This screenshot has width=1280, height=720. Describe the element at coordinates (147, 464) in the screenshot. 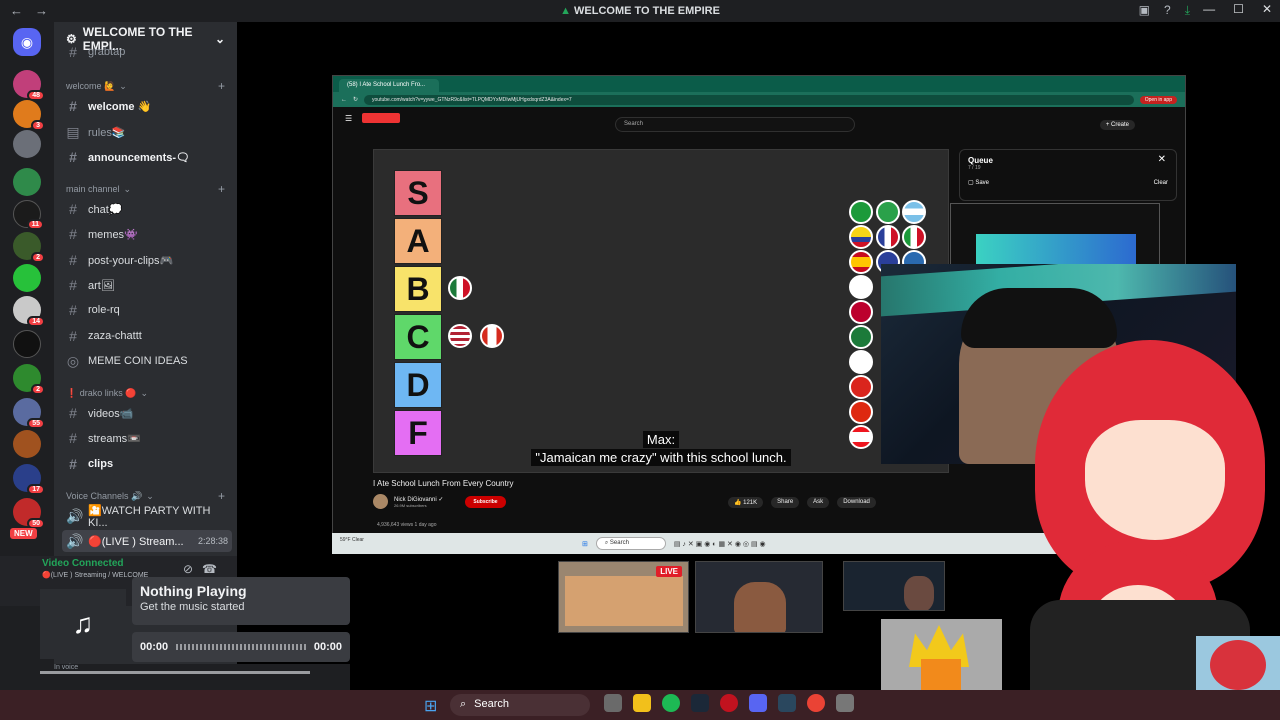

I see `channel-clips: # clips` at that location.